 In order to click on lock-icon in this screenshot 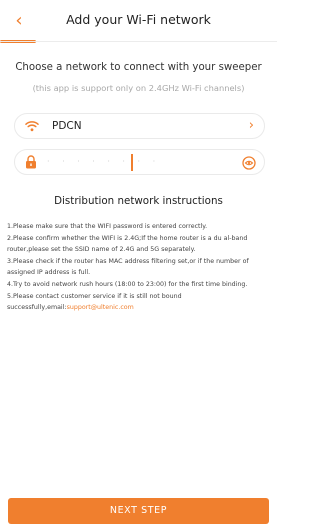, I will do `click(31, 162)`.